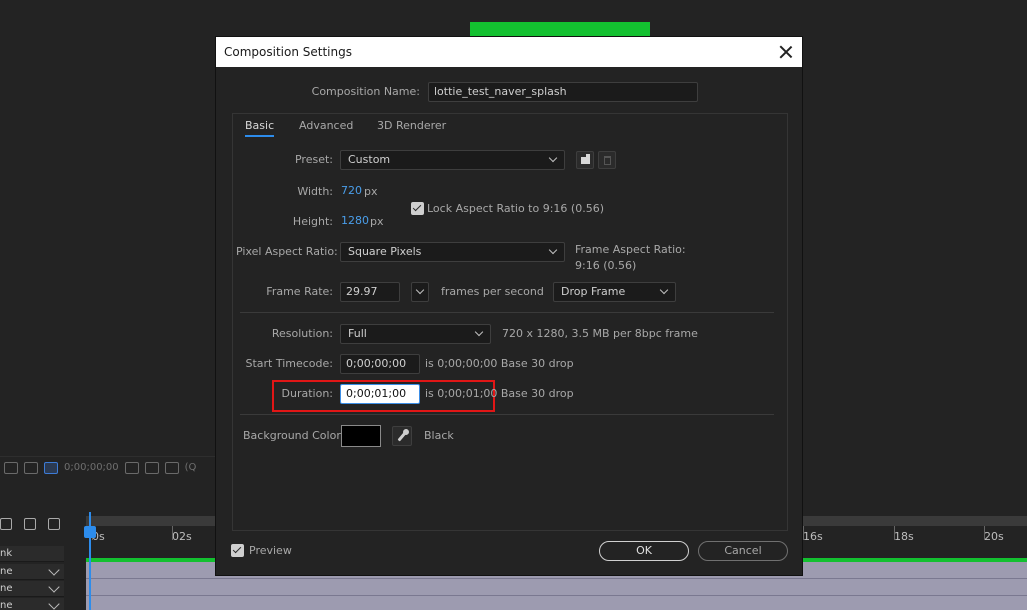 This screenshot has height=610, width=1027. Describe the element at coordinates (51, 467) in the screenshot. I see `region-icon` at that location.